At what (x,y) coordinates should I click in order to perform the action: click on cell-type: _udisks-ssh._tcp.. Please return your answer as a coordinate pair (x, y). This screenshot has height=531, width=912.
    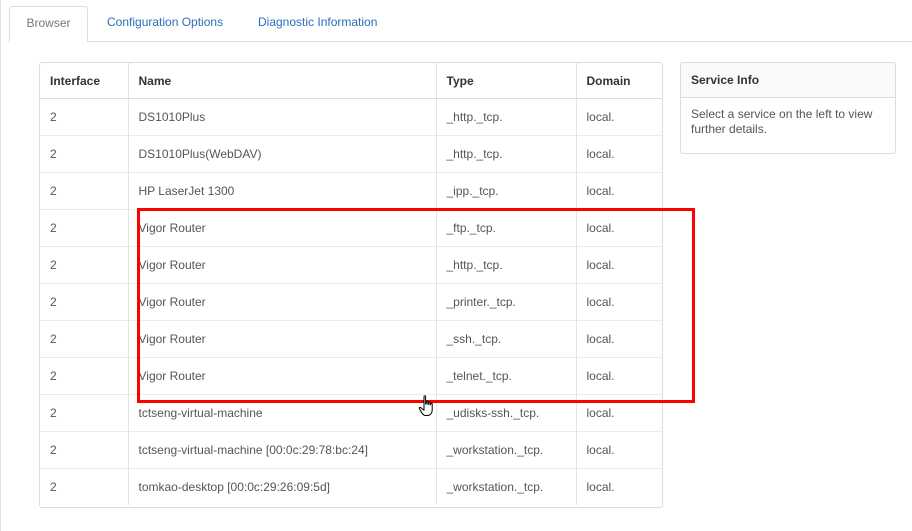
    Looking at the image, I should click on (506, 413).